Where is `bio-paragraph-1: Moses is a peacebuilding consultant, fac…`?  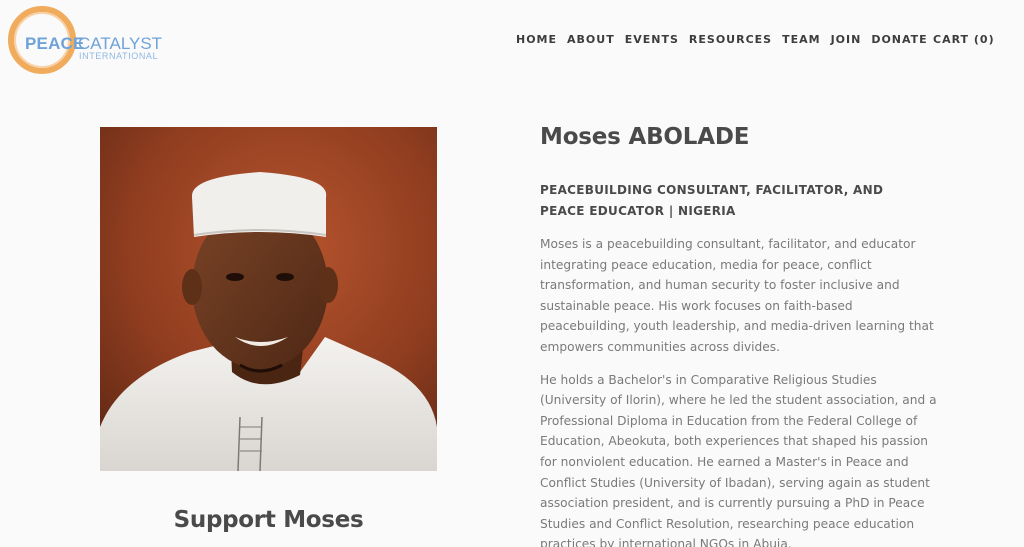
bio-paragraph-1: Moses is a peacebuilding consultant, fac… is located at coordinates (737, 295).